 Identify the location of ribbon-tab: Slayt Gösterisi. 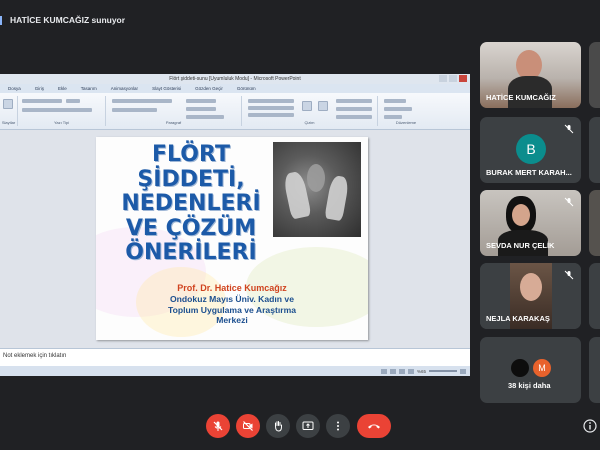
(167, 88).